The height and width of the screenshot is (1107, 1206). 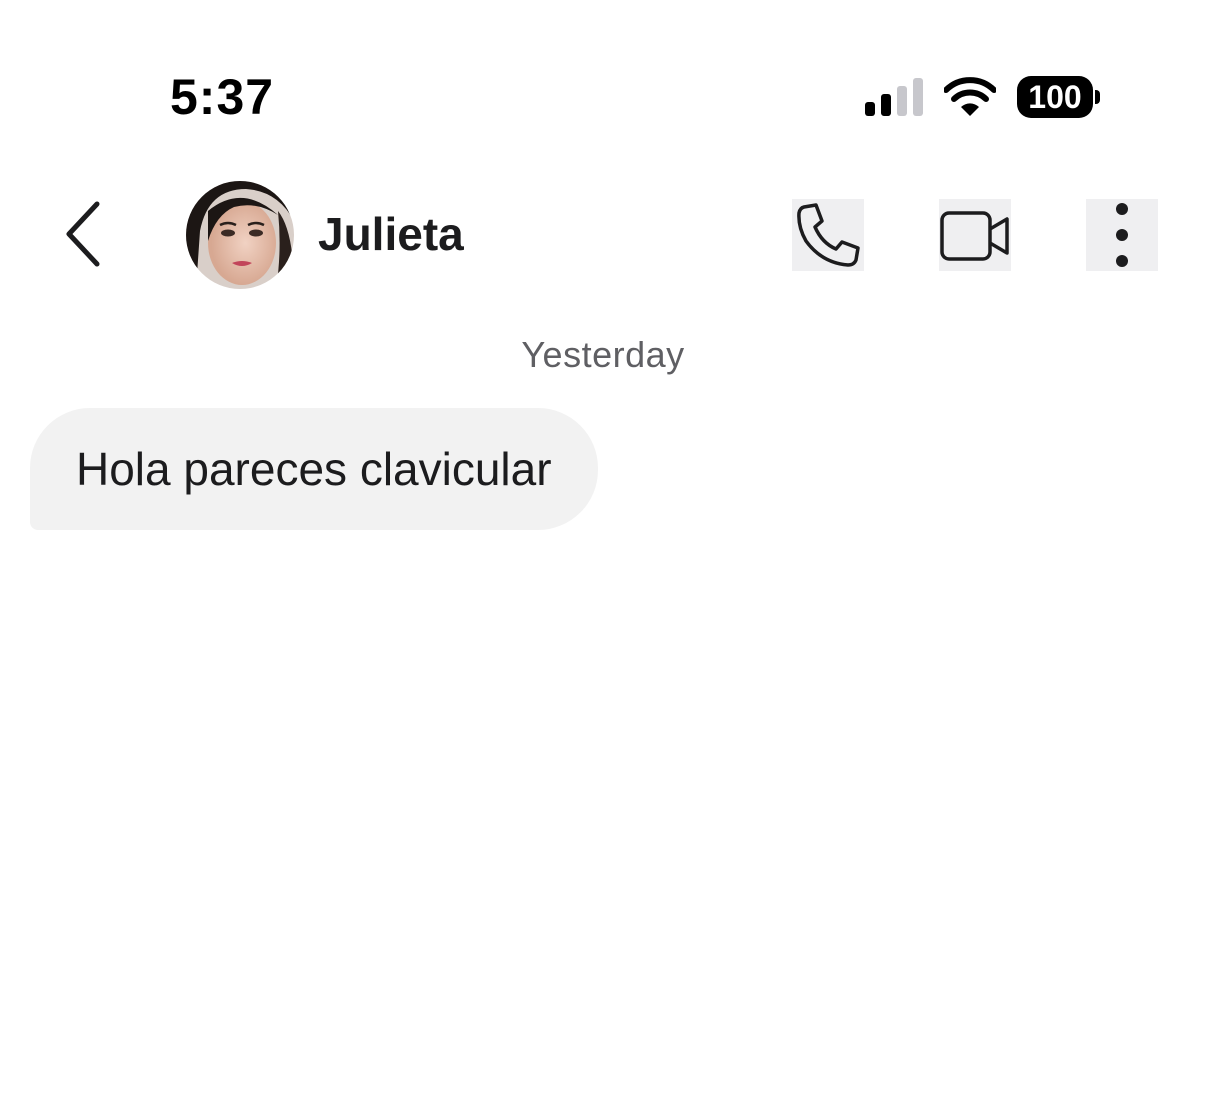 What do you see at coordinates (1097, 97) in the screenshot?
I see `battery-tip` at bounding box center [1097, 97].